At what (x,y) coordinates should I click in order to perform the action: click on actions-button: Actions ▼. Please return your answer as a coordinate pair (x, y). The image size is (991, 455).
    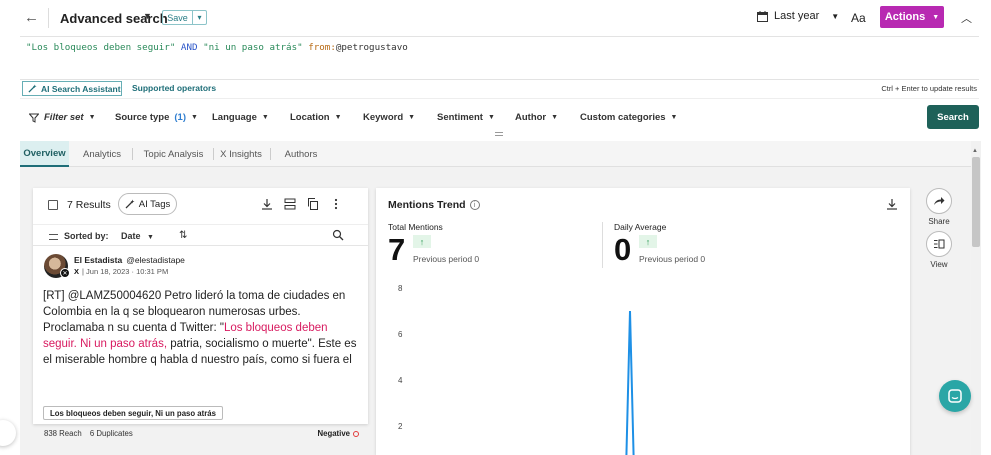
    Looking at the image, I should click on (912, 17).